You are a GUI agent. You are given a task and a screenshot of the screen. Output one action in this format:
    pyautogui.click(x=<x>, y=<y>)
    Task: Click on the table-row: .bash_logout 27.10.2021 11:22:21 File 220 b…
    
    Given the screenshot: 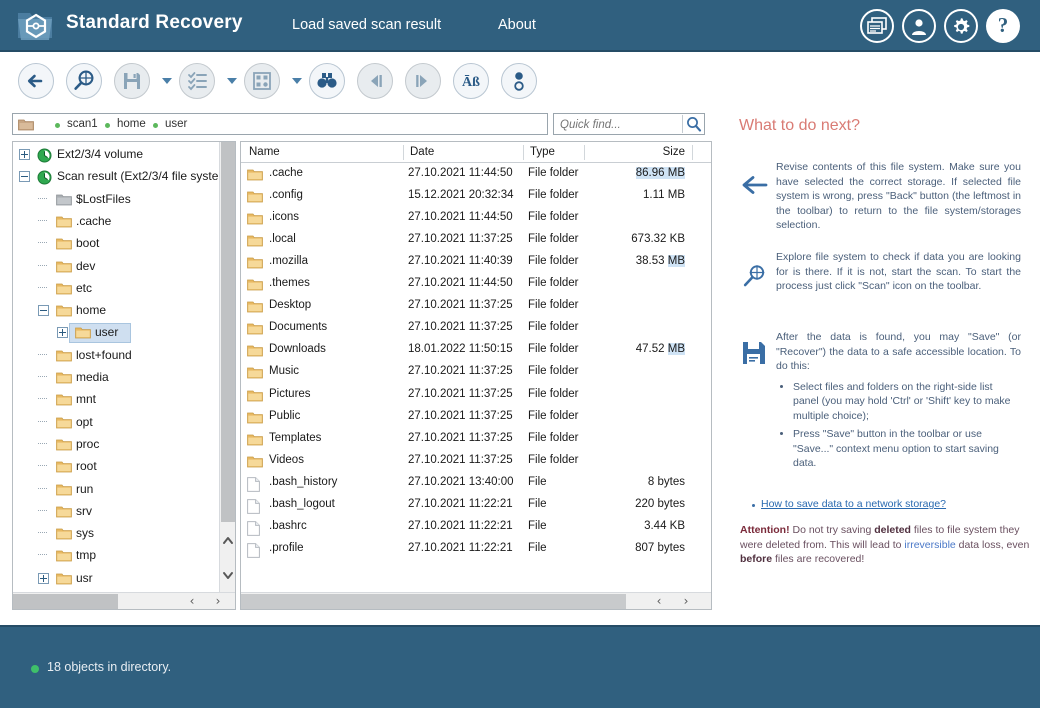 What is the action you would take?
    pyautogui.click(x=476, y=506)
    